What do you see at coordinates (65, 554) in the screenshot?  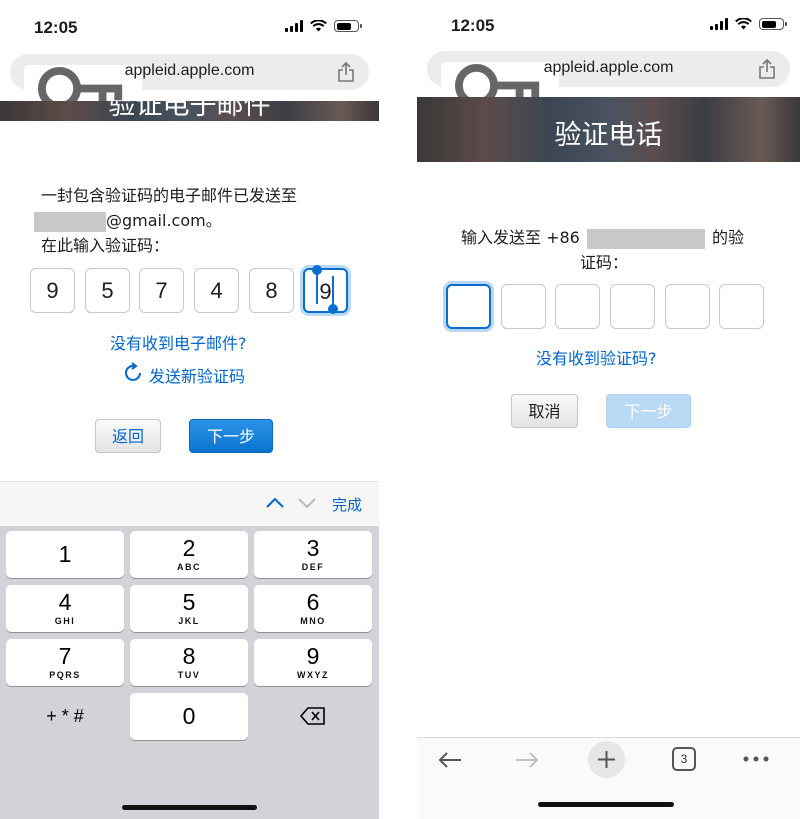 I see `key-1: 1` at bounding box center [65, 554].